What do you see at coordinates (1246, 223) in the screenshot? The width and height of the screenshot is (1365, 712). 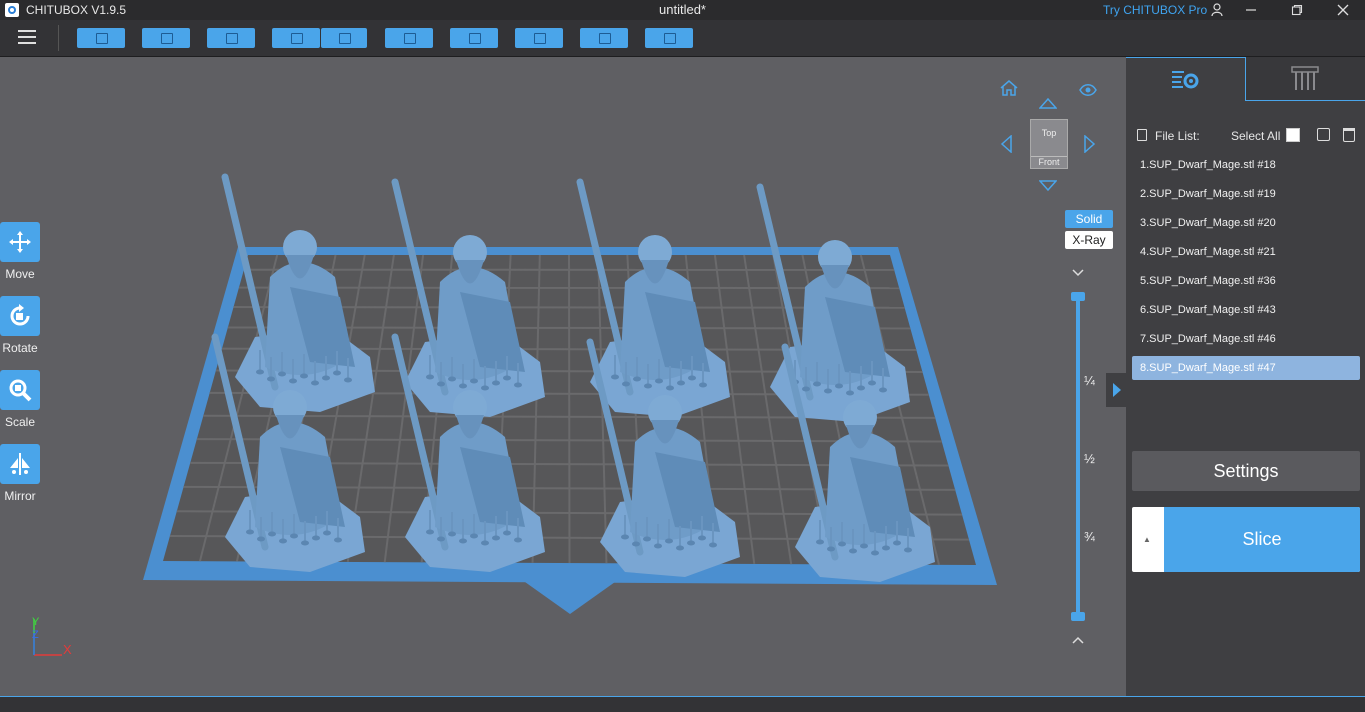 I see `file-item-3: 3.SUP_Dwarf_Mage.stl #20` at bounding box center [1246, 223].